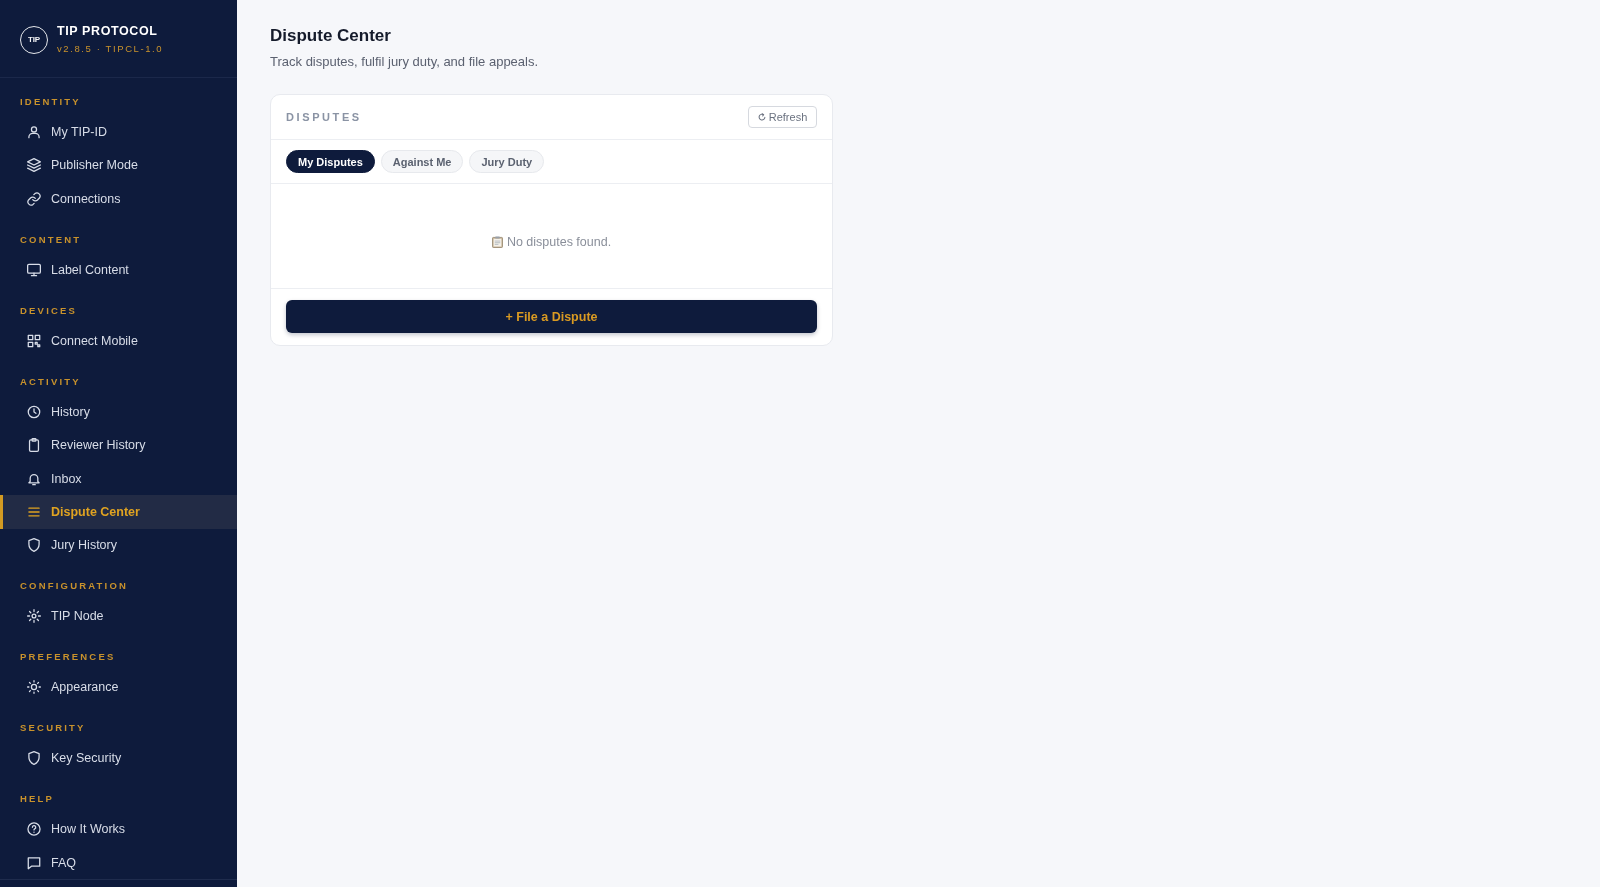 The height and width of the screenshot is (887, 1600). I want to click on sidebar-item: Key Security, so click(118, 758).